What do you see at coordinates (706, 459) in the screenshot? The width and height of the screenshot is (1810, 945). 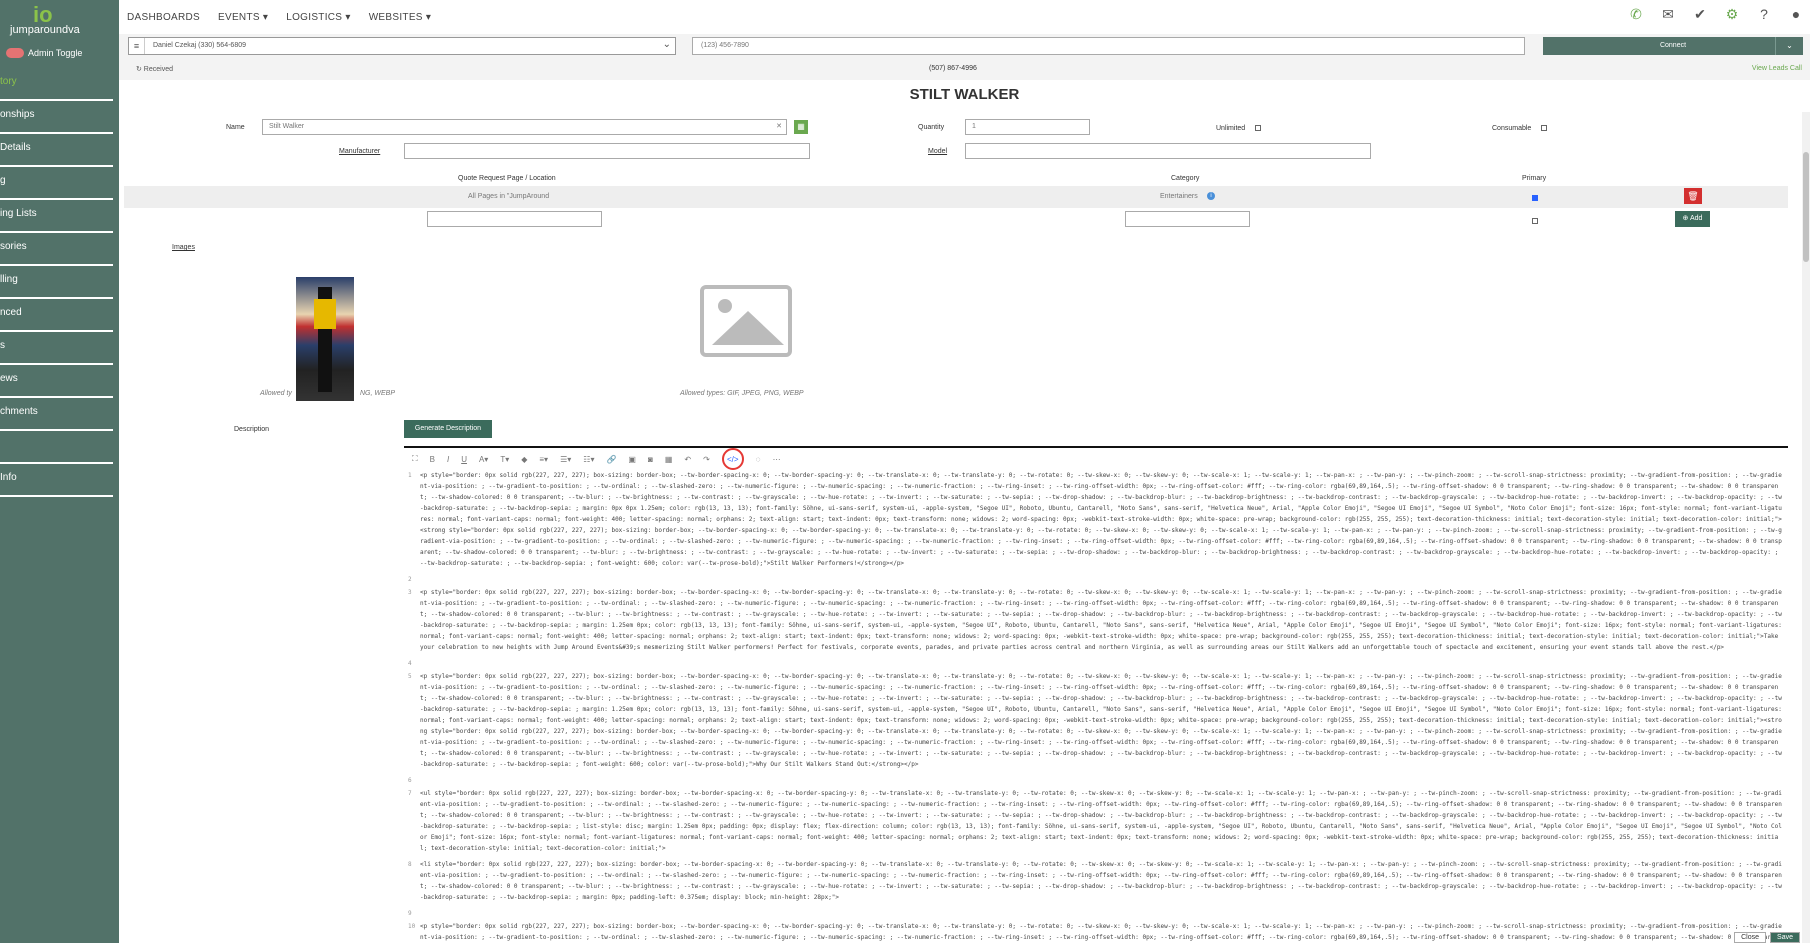 I see `redo-icon: ↷` at bounding box center [706, 459].